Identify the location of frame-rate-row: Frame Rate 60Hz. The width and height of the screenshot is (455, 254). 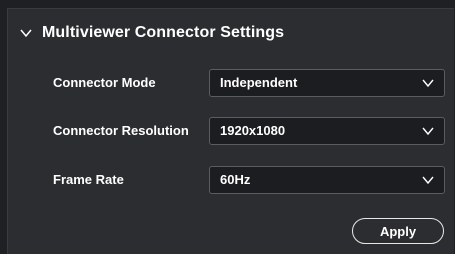
(249, 180).